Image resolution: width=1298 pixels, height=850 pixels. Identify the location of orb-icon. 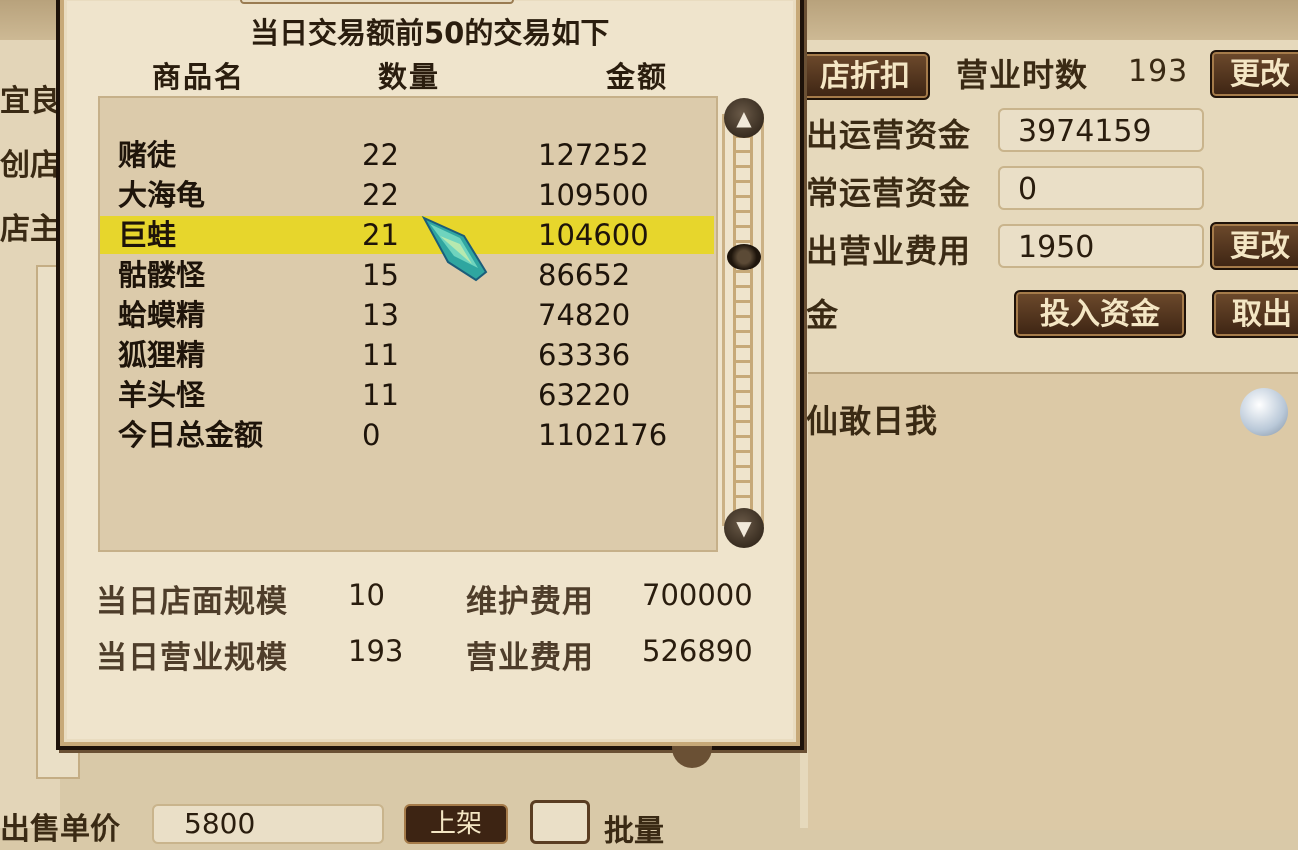
(1264, 412).